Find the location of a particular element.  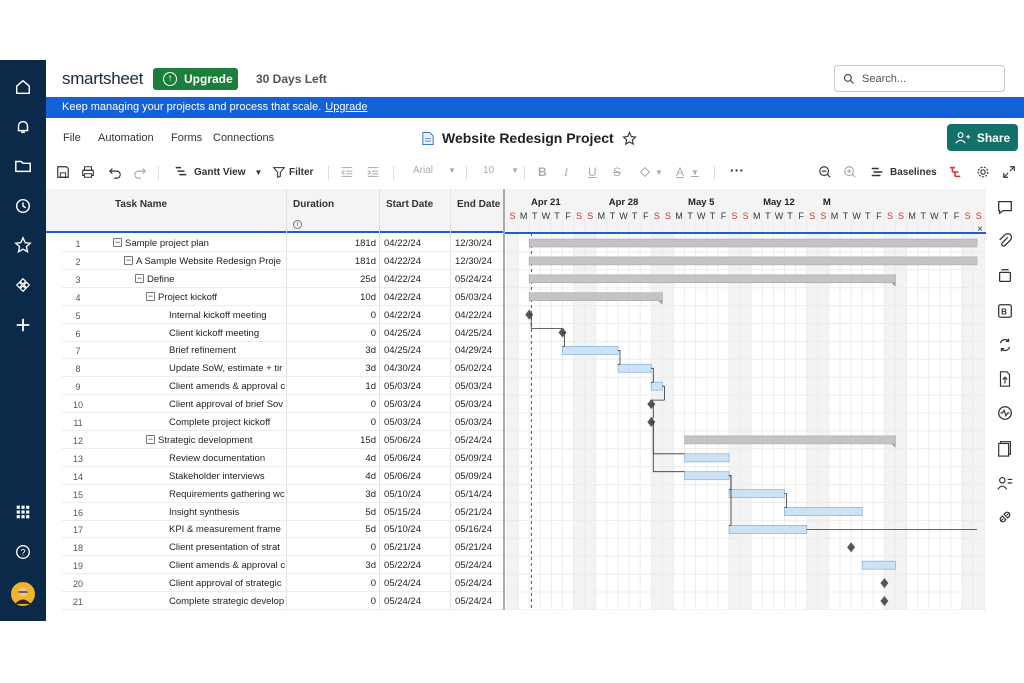

activity-log-icon is located at coordinates (1005, 413).